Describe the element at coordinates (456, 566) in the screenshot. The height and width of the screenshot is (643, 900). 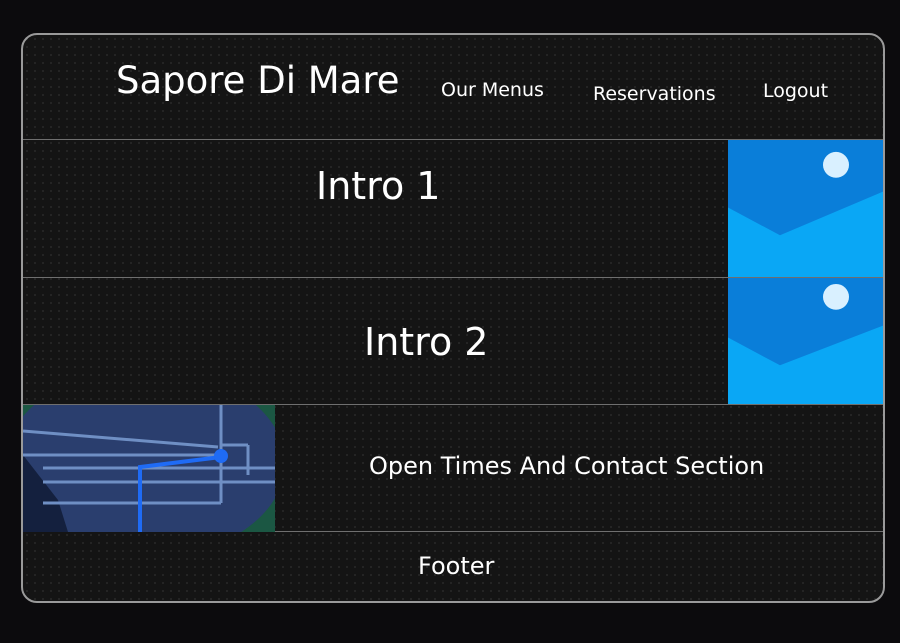
I see `footer-label: Footer` at that location.